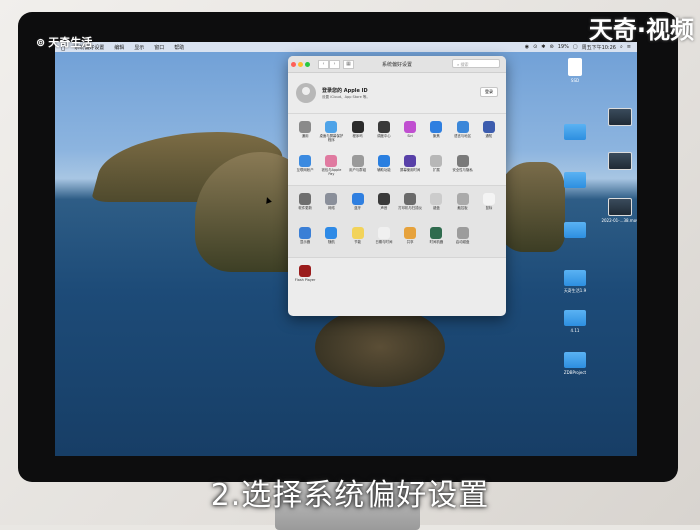 The image size is (700, 530). I want to click on pref-pane: 互联网帐户, so click(305, 167).